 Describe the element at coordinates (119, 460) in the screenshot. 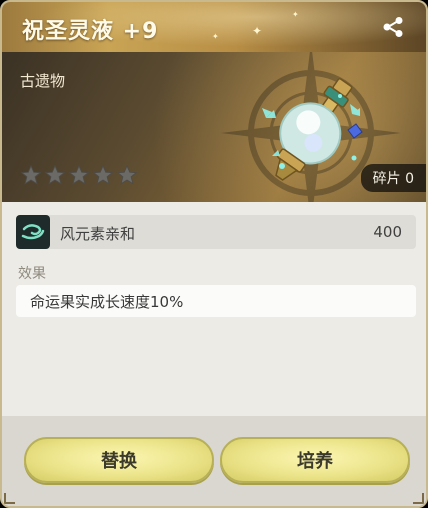

I see `replace-button: 替换` at that location.